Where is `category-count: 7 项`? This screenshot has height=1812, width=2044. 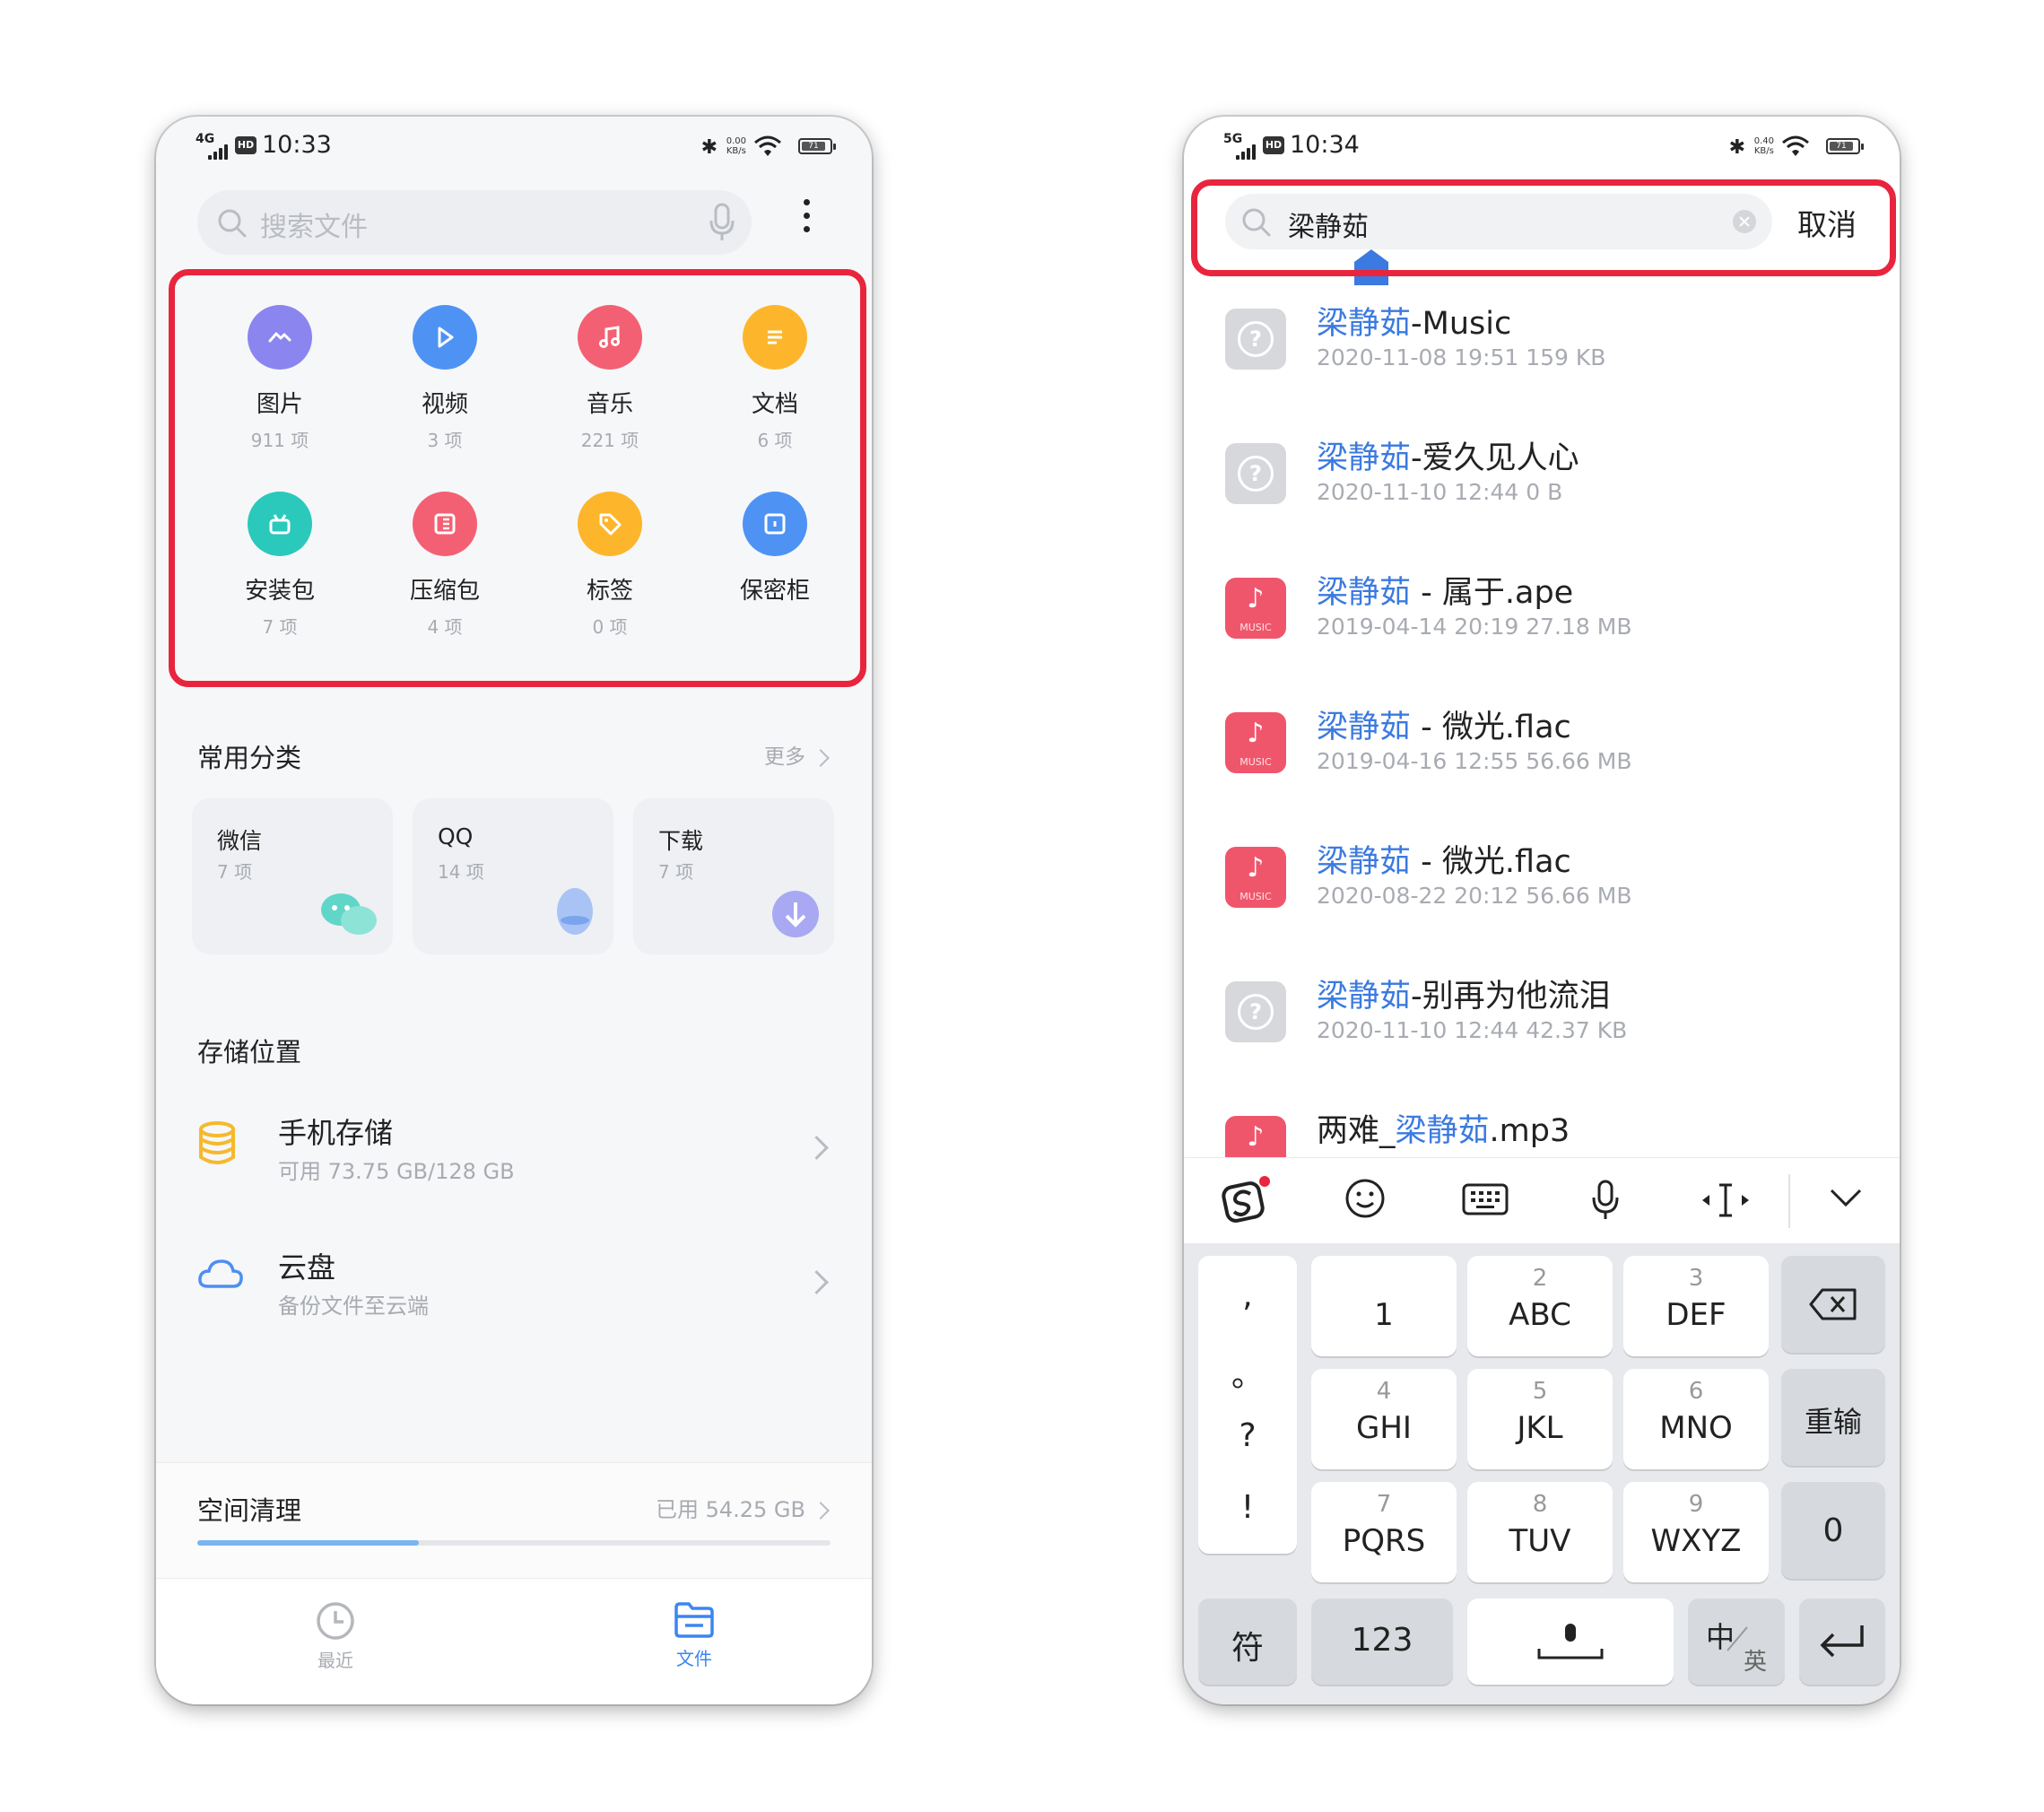 category-count: 7 项 is located at coordinates (280, 627).